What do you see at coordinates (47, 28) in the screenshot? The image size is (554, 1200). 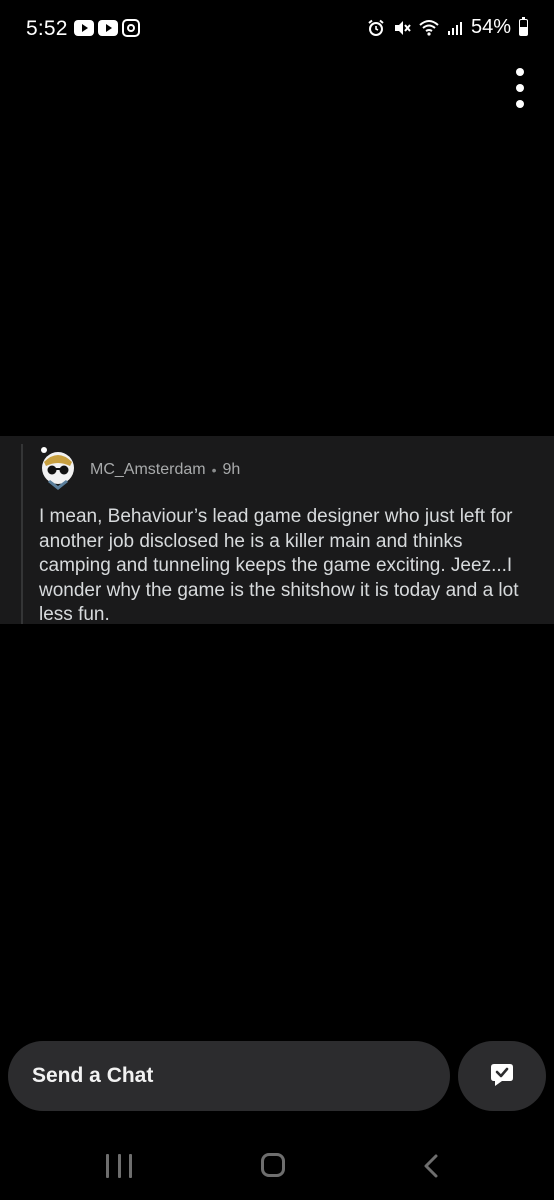 I see `status-time: 5:52` at bounding box center [47, 28].